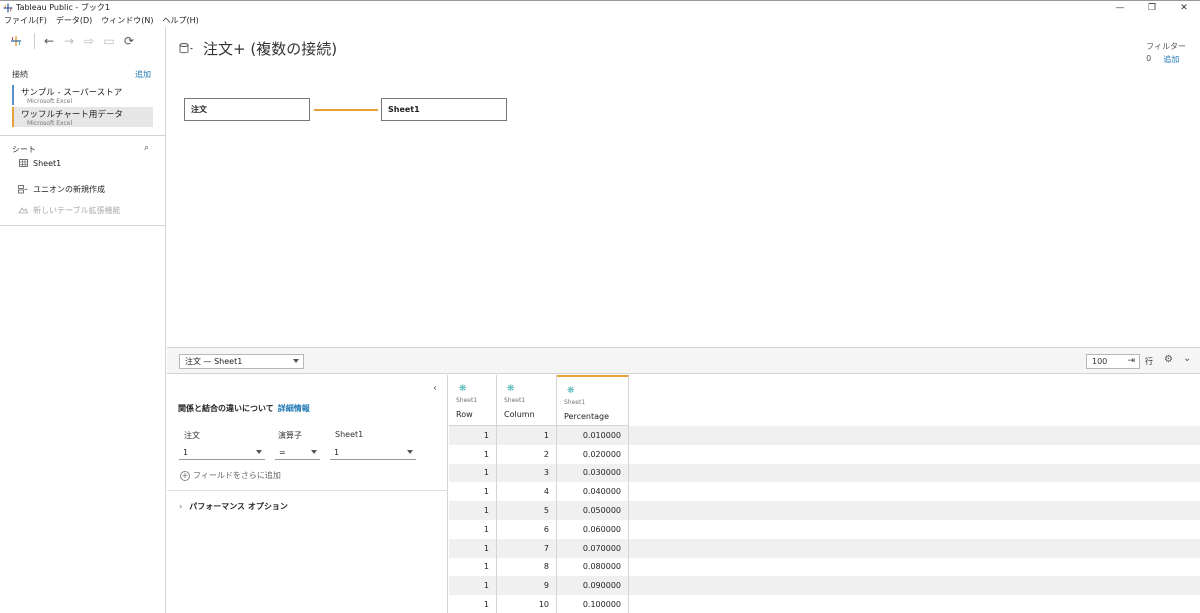  I want to click on connections-label: 接続, so click(20, 74).